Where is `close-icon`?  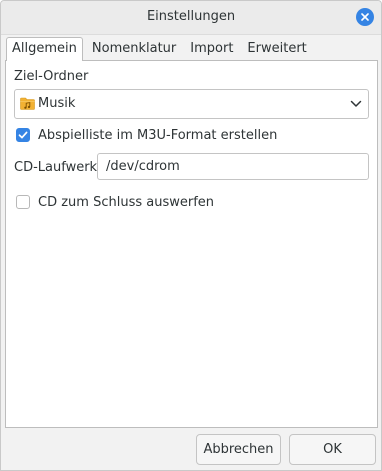 close-icon is located at coordinates (365, 17).